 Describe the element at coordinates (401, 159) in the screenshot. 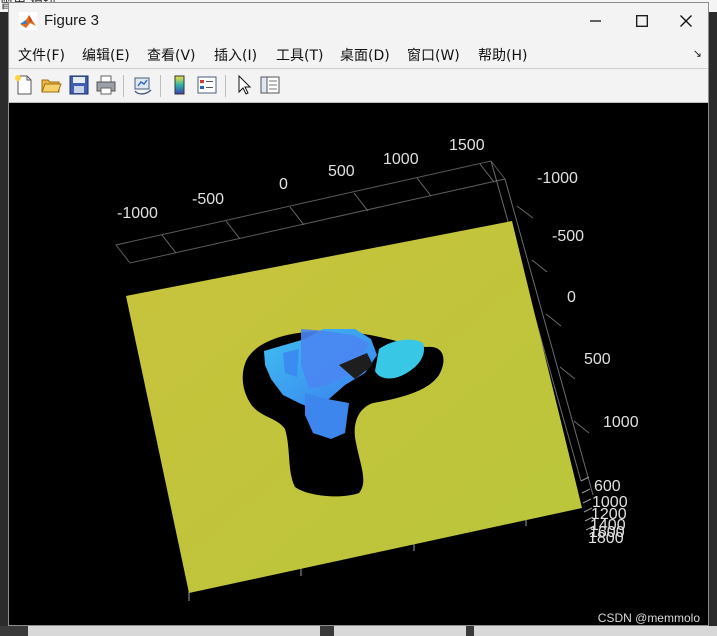

I see `x-tick-label: 1000` at that location.